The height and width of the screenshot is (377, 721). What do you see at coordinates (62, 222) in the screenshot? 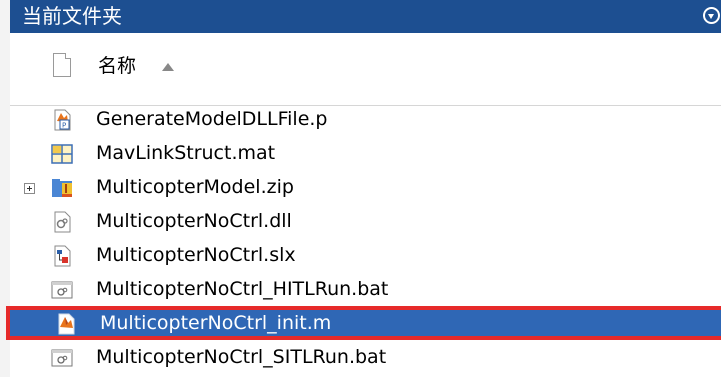
I see `dll-file-icon` at bounding box center [62, 222].